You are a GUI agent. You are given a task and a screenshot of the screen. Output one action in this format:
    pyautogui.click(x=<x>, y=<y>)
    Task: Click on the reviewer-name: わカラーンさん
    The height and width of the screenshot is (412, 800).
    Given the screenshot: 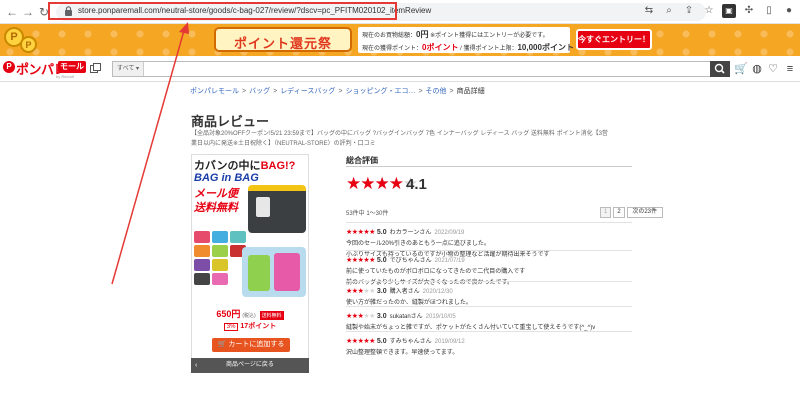 What is the action you would take?
    pyautogui.click(x=410, y=233)
    